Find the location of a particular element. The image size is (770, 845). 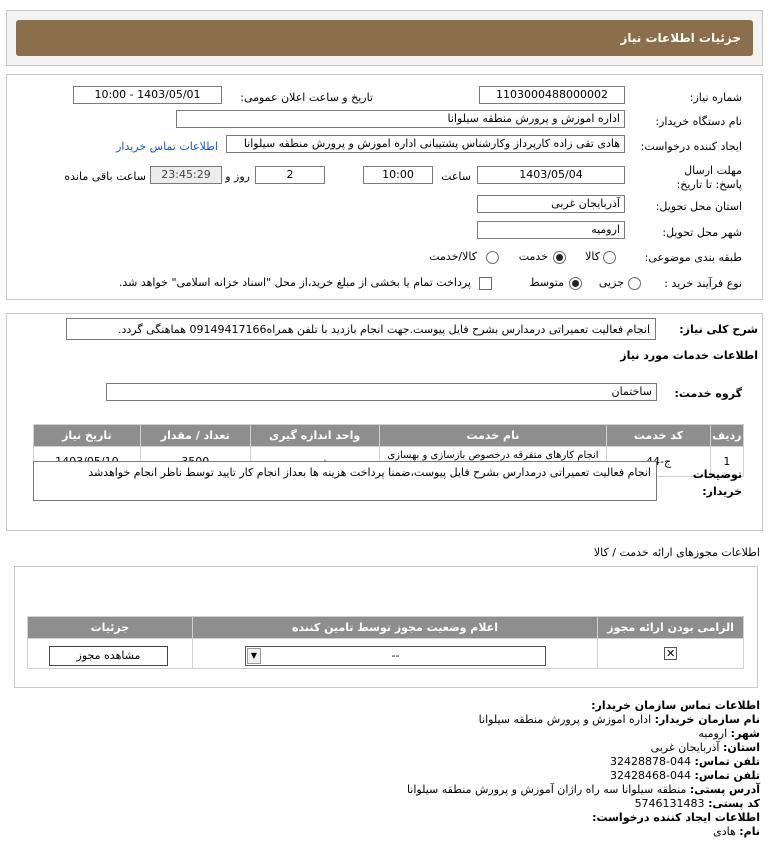

contact-fax-label: تلفن تماس: is located at coordinates (727, 761).